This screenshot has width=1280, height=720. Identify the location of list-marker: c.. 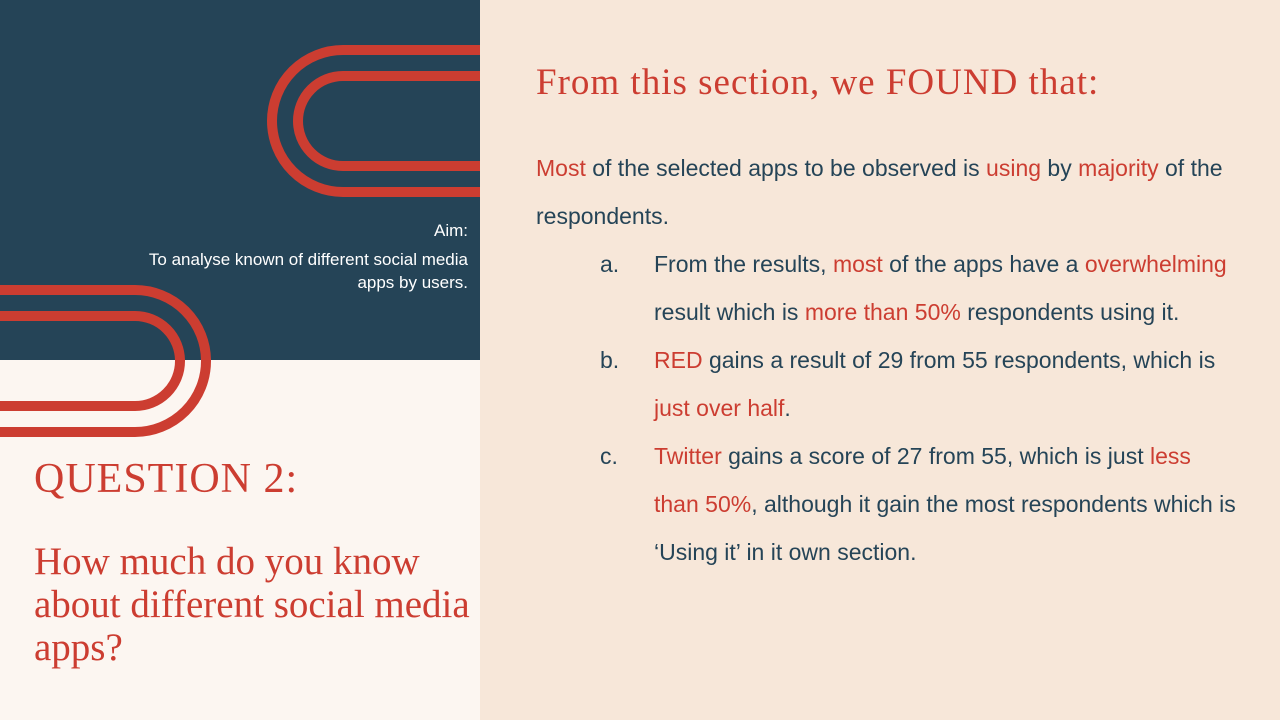
(609, 456).